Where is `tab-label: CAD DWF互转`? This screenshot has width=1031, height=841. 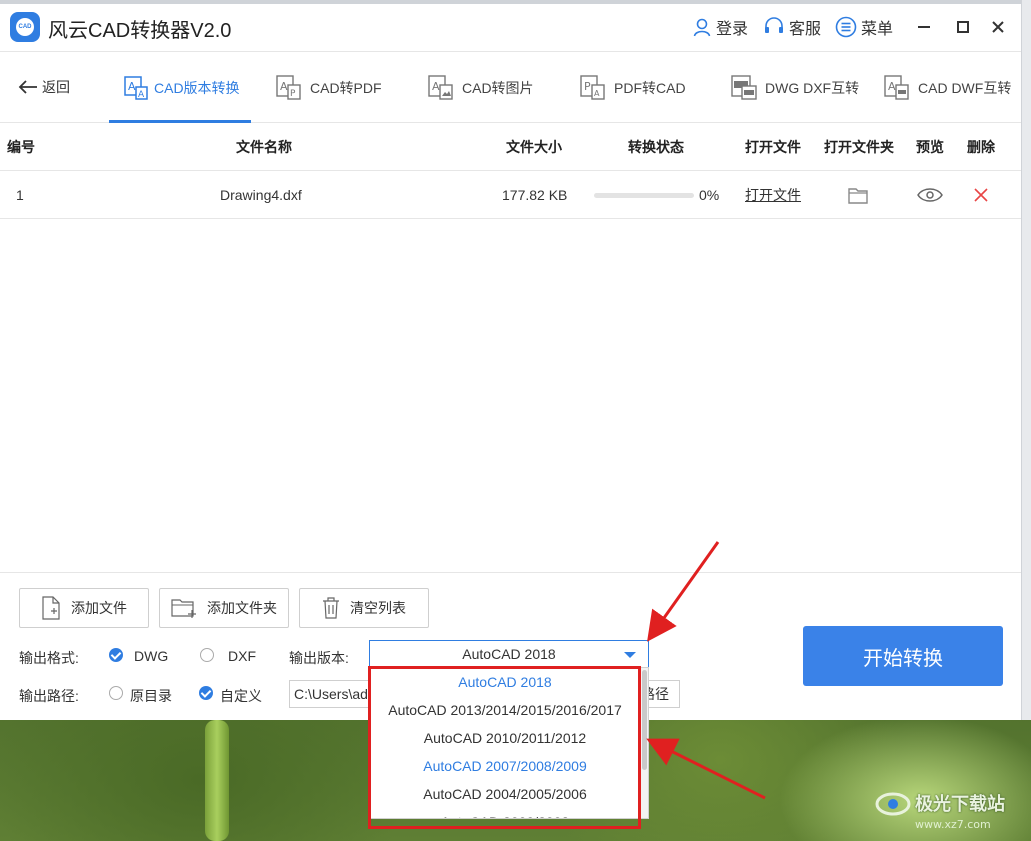 tab-label: CAD DWF互转 is located at coordinates (965, 88).